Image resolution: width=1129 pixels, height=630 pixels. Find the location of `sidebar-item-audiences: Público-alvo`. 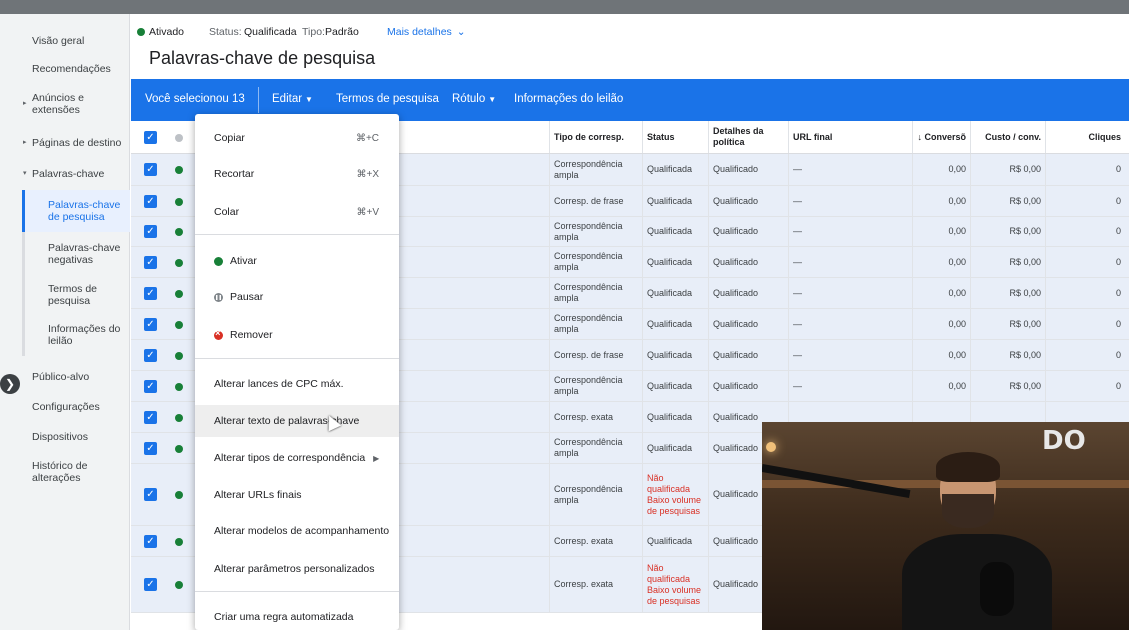

sidebar-item-audiences: Público-alvo is located at coordinates (70, 377).